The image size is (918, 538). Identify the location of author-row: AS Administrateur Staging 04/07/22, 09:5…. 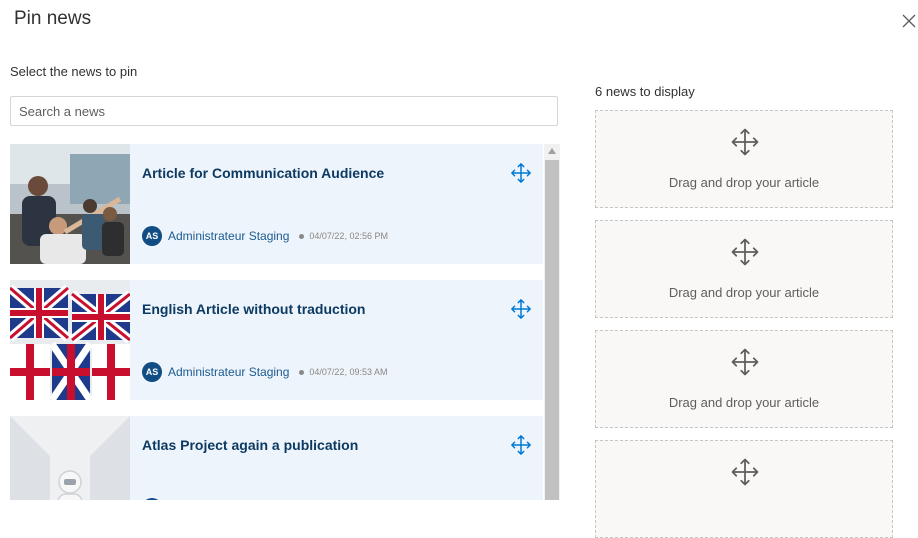
(264, 372).